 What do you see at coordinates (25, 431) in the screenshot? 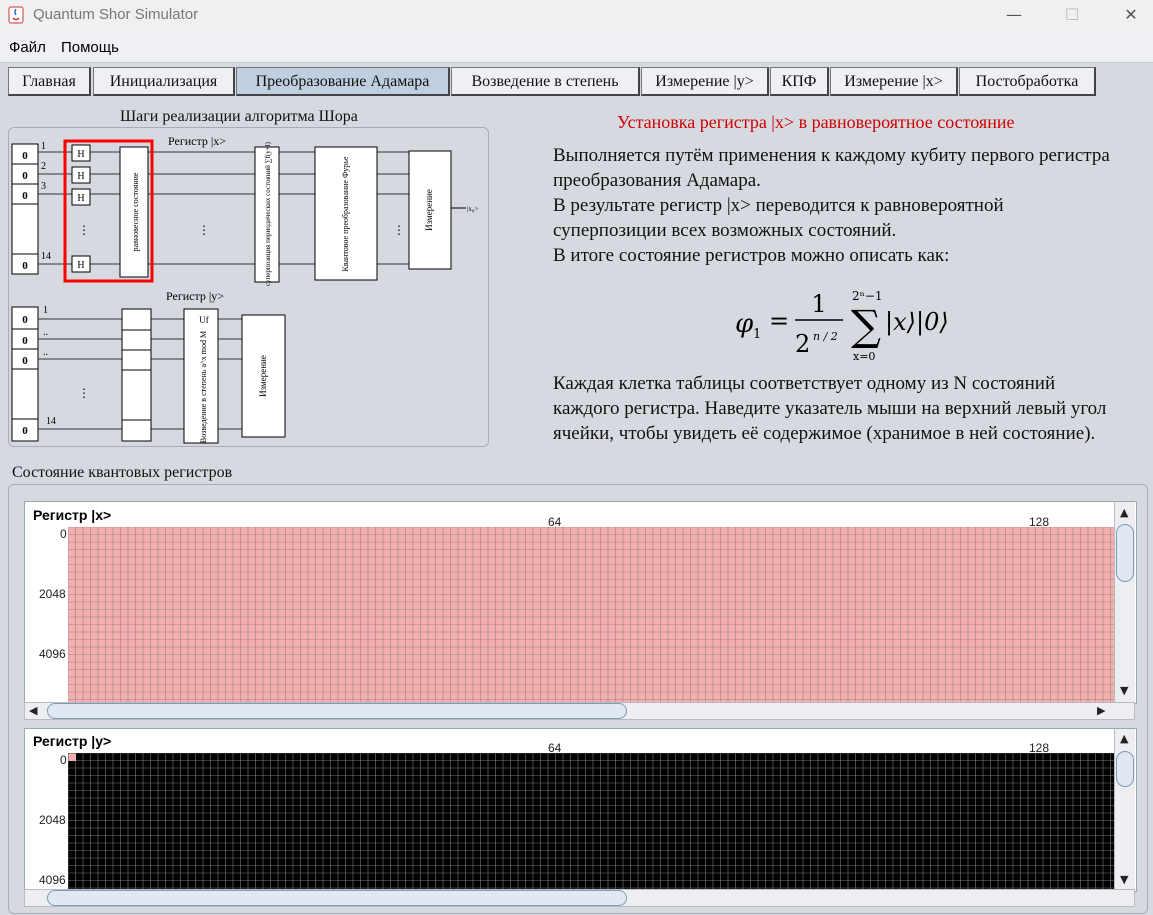
I see `y-cell-14: 0` at bounding box center [25, 431].